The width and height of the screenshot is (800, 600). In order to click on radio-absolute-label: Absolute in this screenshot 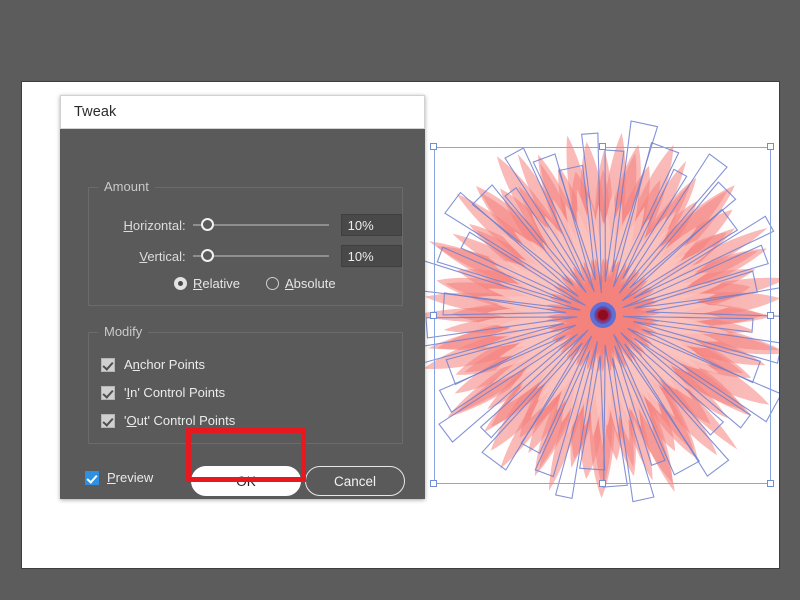, I will do `click(310, 283)`.